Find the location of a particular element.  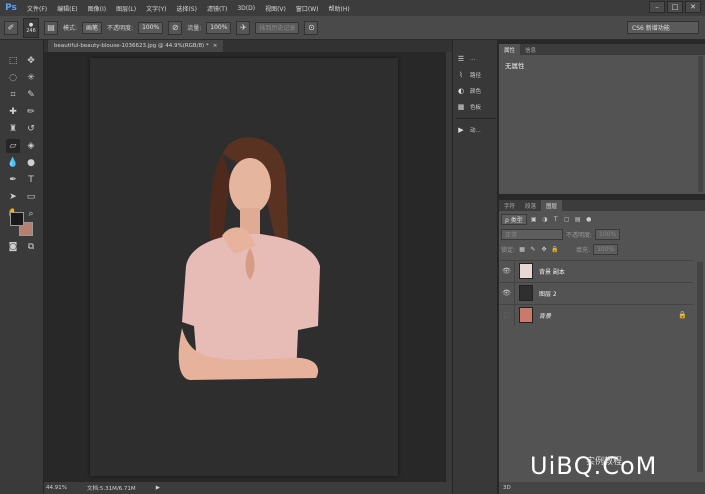

tab-info: 信息 is located at coordinates (530, 49).